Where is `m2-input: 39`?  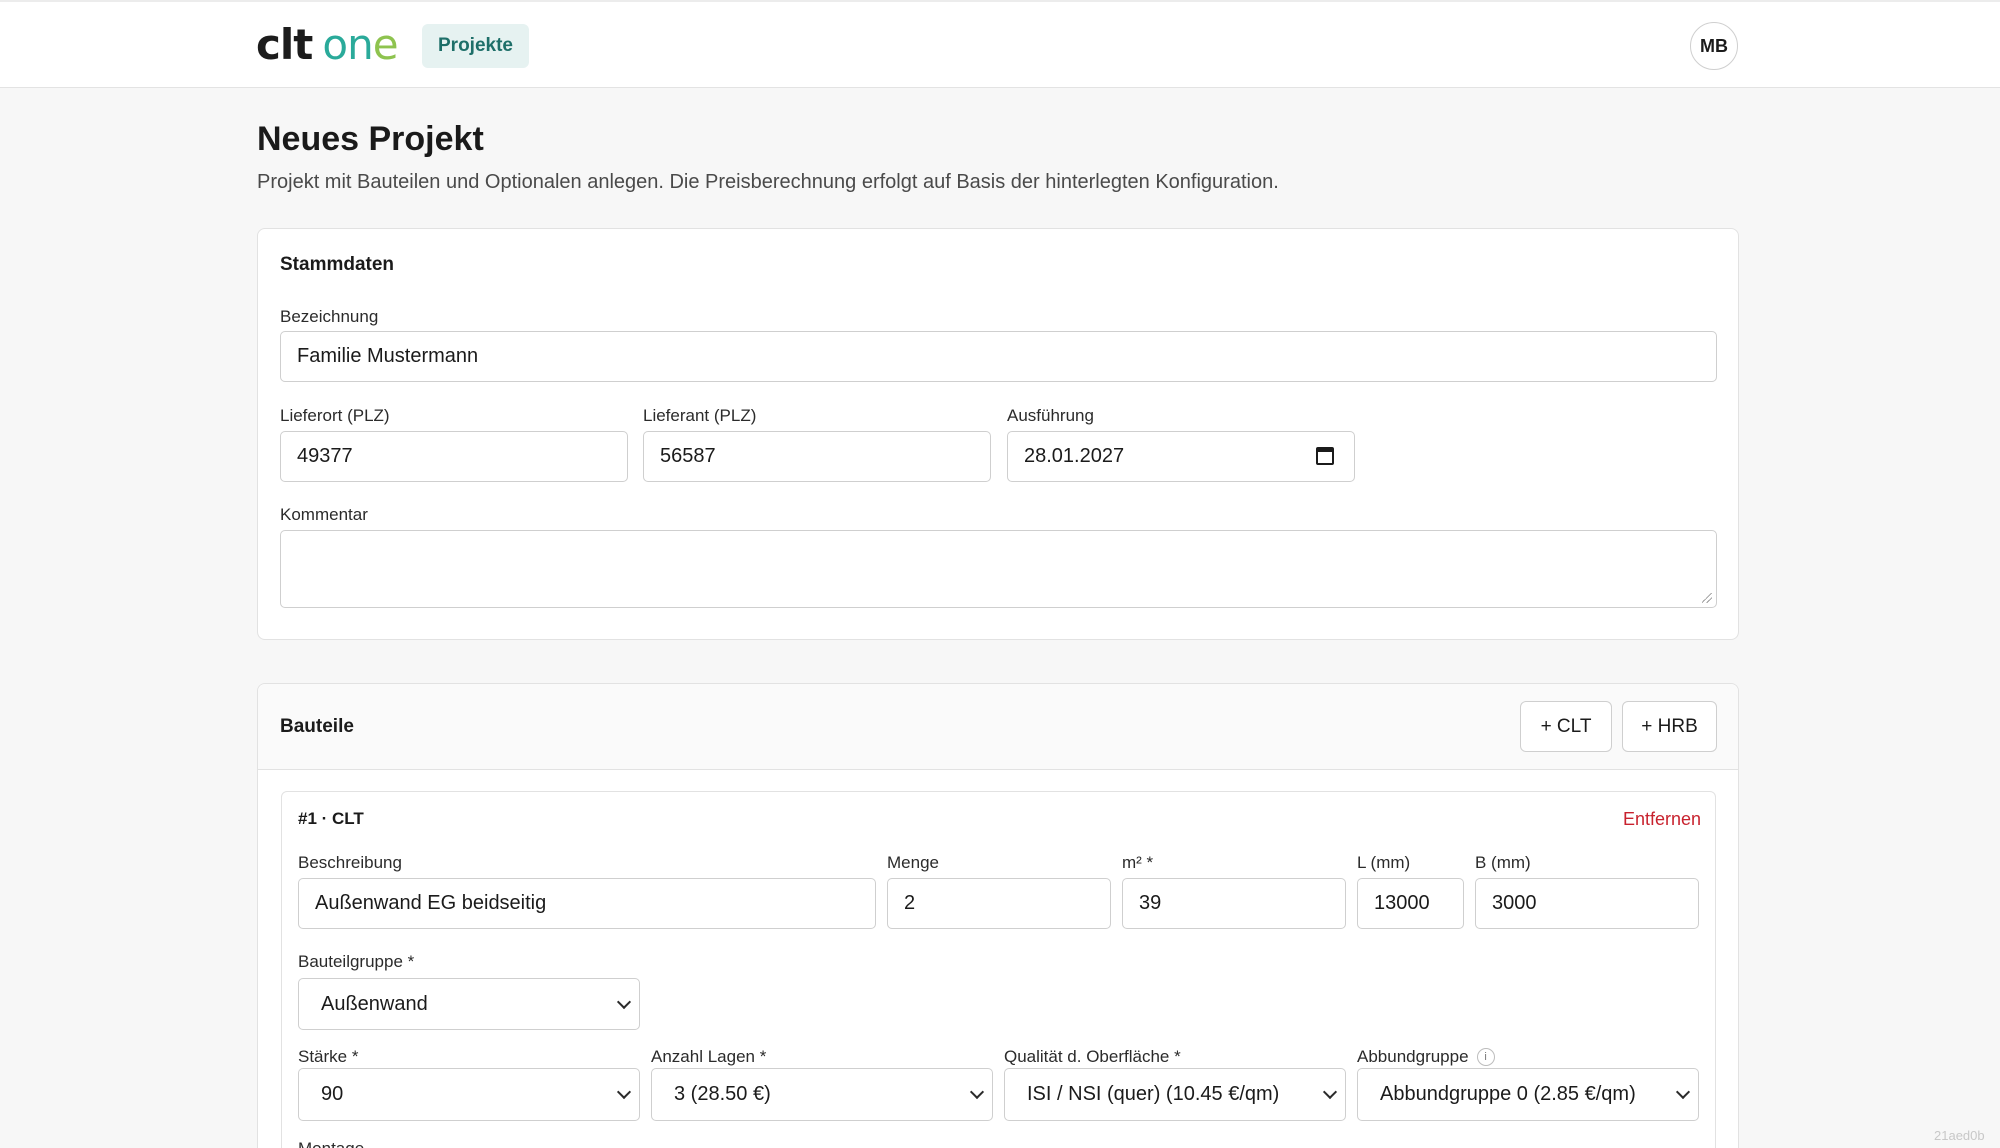 m2-input: 39 is located at coordinates (1234, 903).